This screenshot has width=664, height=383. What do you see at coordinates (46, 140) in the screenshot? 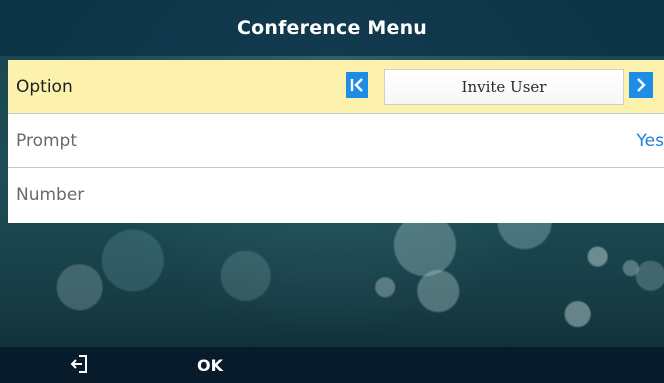
I see `prompt-label: Prompt` at bounding box center [46, 140].